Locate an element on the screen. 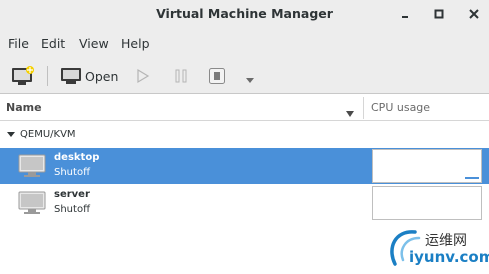 The width and height of the screenshot is (489, 274). column-divider is located at coordinates (363, 108).